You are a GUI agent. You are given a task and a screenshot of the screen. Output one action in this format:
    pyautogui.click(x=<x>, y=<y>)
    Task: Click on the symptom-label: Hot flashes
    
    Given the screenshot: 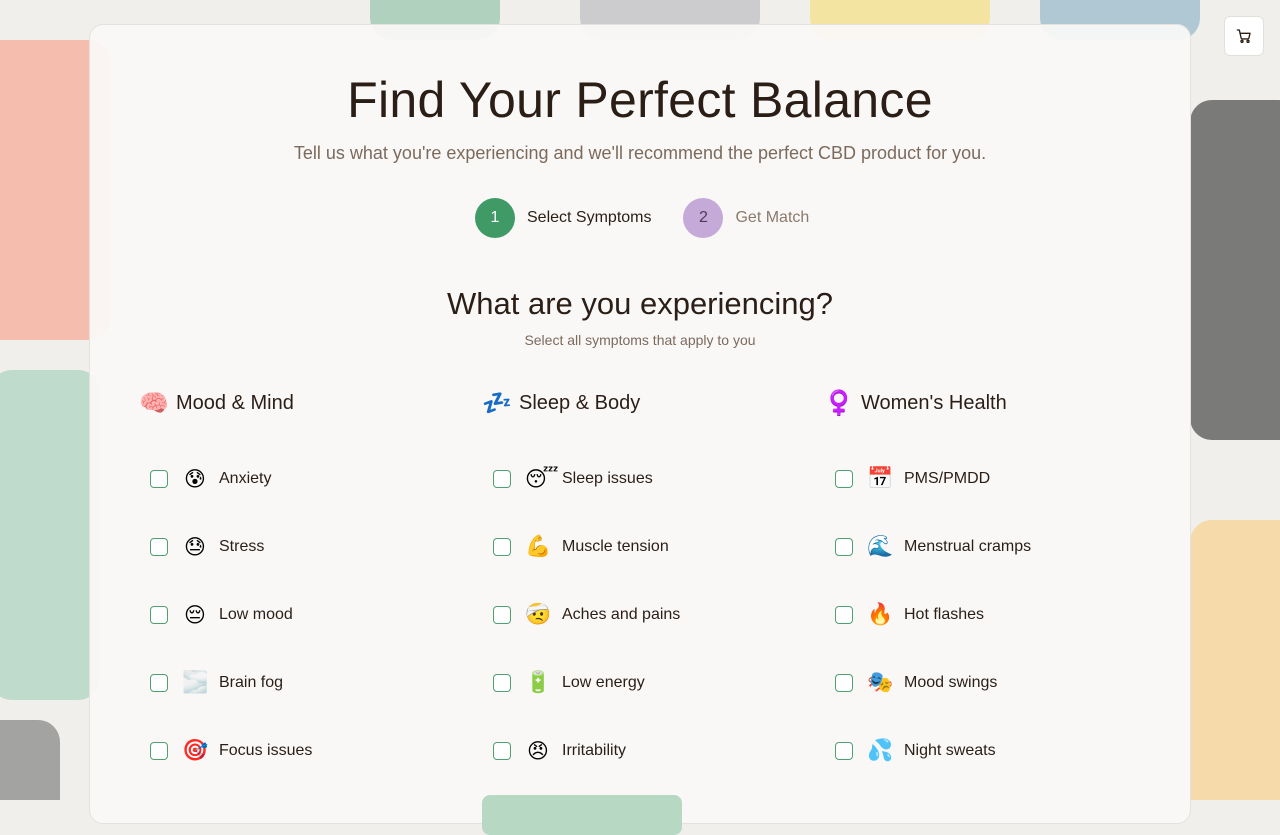 What is the action you would take?
    pyautogui.click(x=944, y=615)
    